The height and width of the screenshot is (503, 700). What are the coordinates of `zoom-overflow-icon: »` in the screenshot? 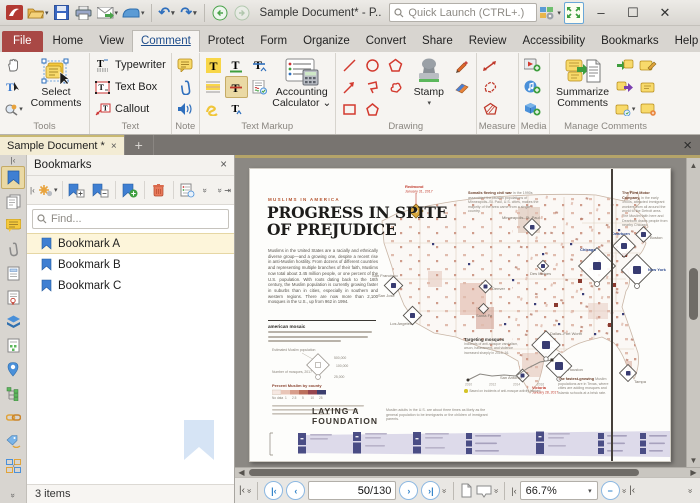 It's located at (624, 490).